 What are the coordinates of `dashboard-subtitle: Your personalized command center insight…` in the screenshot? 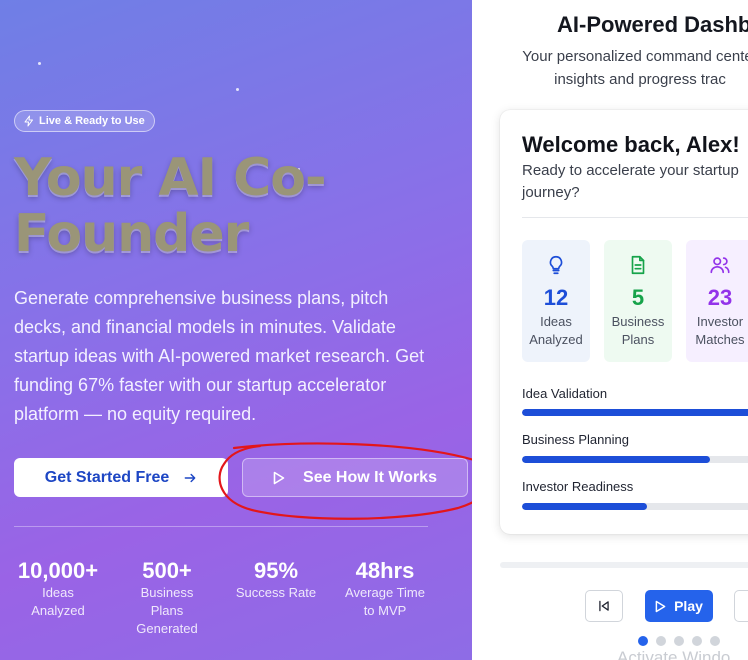 It's located at (629, 68).